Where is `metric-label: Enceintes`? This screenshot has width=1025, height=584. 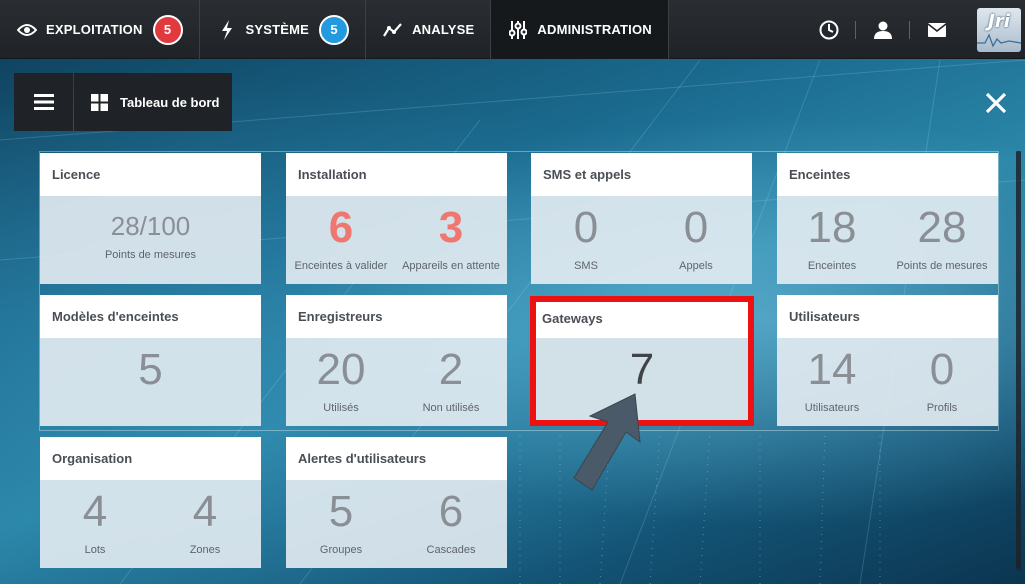 metric-label: Enceintes is located at coordinates (832, 266).